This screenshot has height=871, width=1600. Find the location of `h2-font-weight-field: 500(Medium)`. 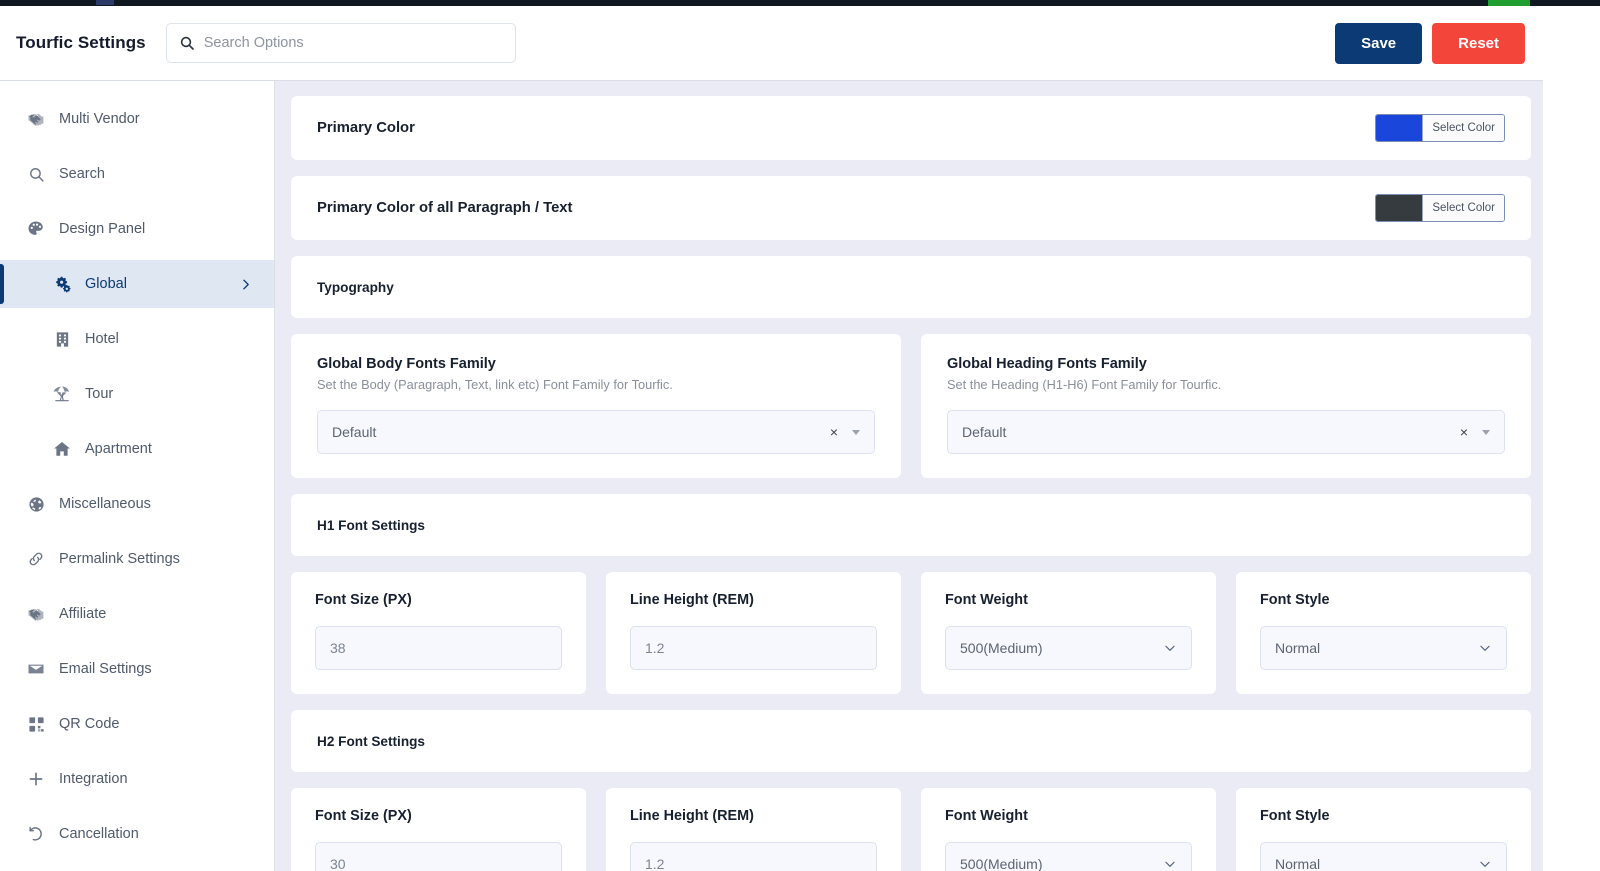

h2-font-weight-field: 500(Medium) is located at coordinates (1068, 856).